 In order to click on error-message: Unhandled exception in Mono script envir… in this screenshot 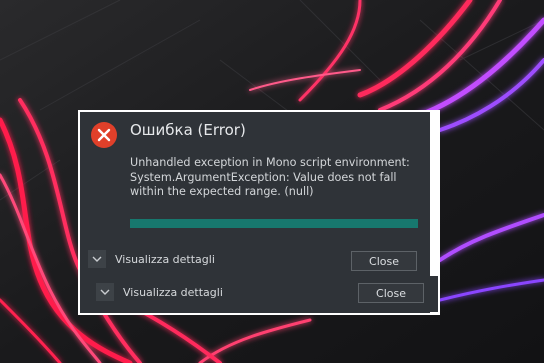, I will do `click(270, 177)`.